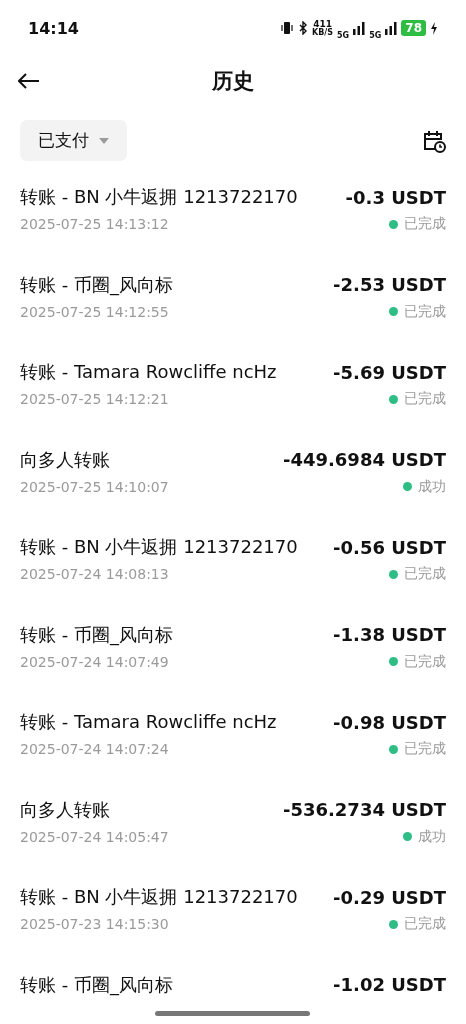 The image size is (466, 1024). Describe the element at coordinates (233, 81) in the screenshot. I see `page-title: 历史` at that location.